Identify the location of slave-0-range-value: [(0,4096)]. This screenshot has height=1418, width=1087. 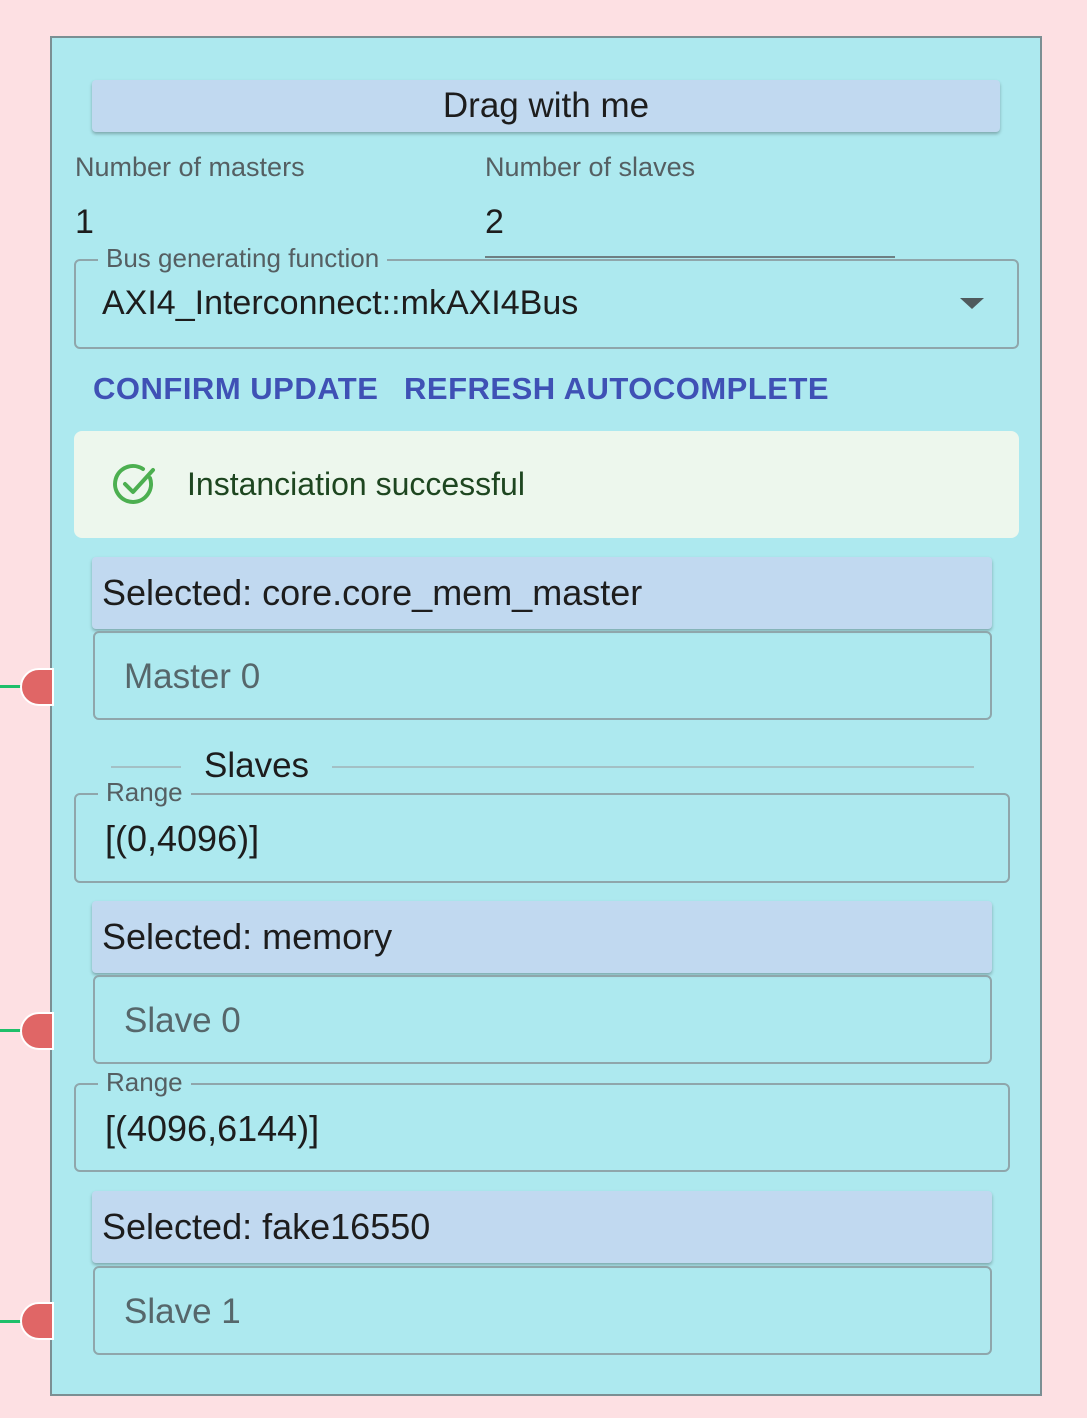
(182, 838).